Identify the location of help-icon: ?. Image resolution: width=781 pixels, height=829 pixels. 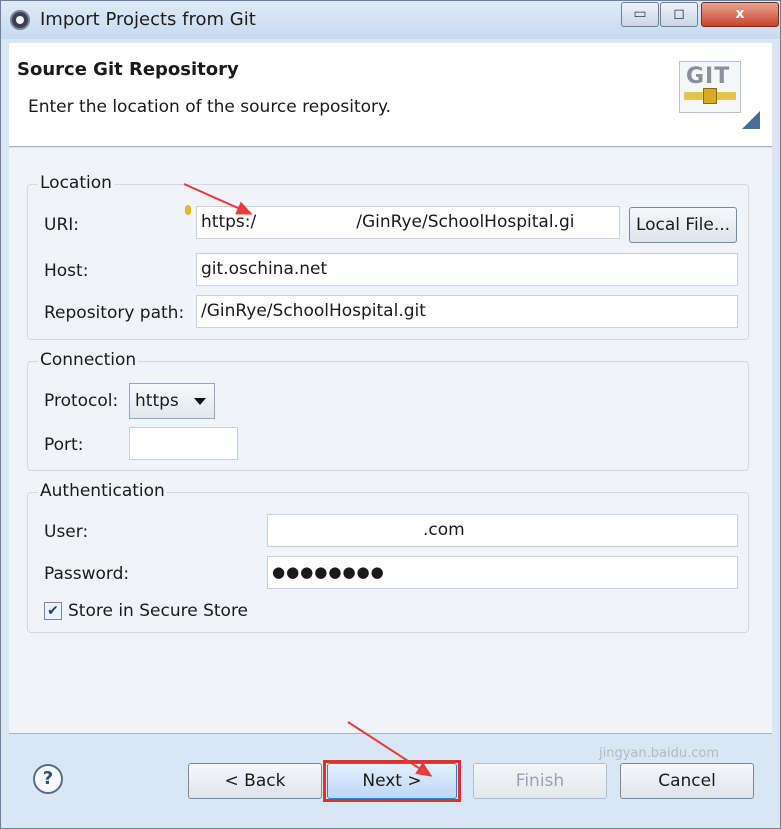
(48, 779).